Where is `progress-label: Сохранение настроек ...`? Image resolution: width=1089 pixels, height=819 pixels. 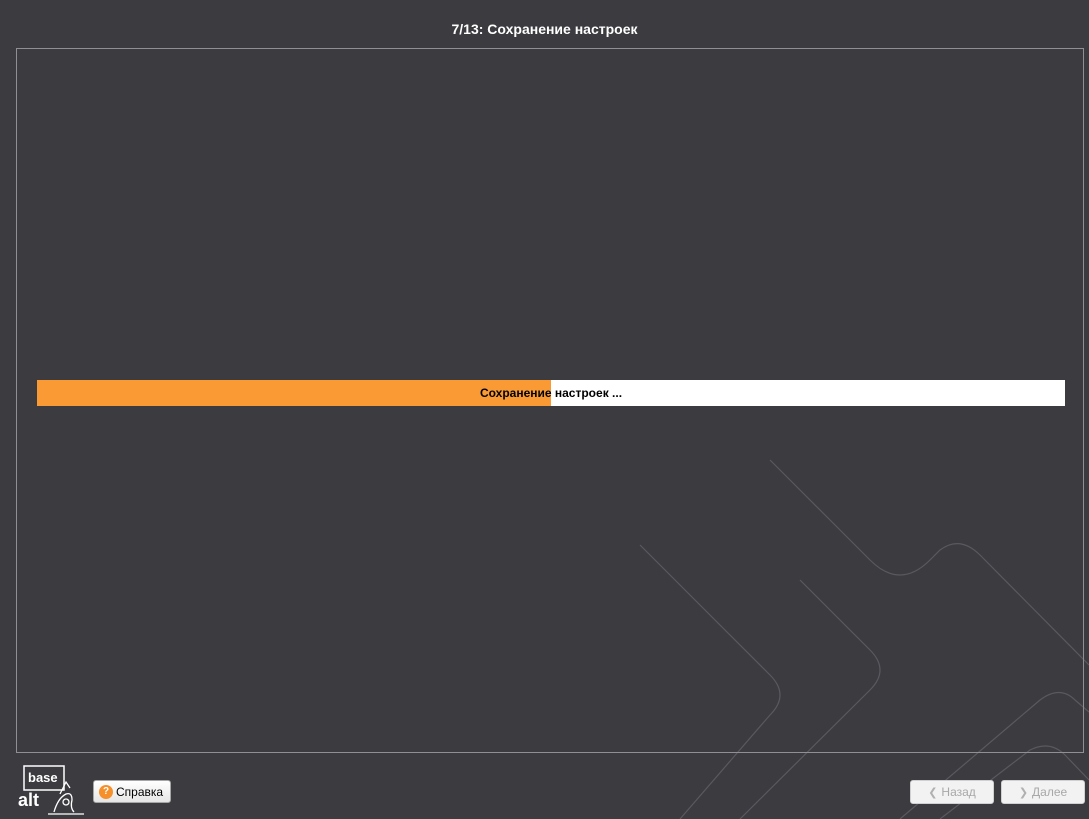 progress-label: Сохранение настроек ... is located at coordinates (551, 393).